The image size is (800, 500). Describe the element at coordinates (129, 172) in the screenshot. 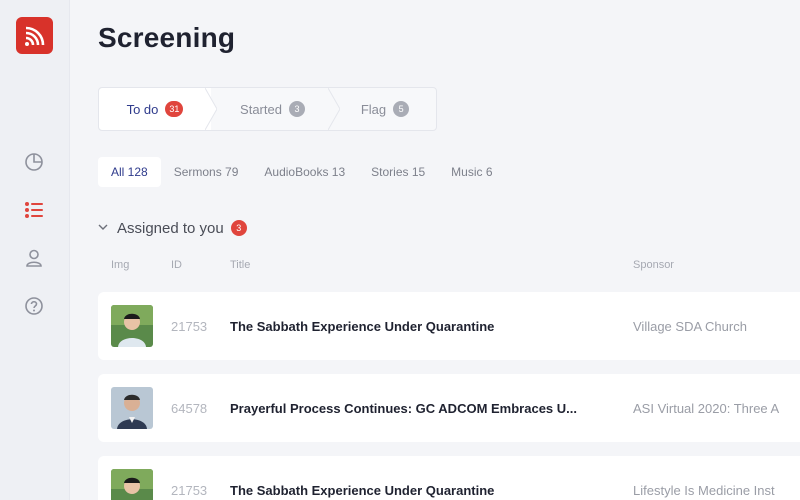

I see `tab-all: All 128` at that location.